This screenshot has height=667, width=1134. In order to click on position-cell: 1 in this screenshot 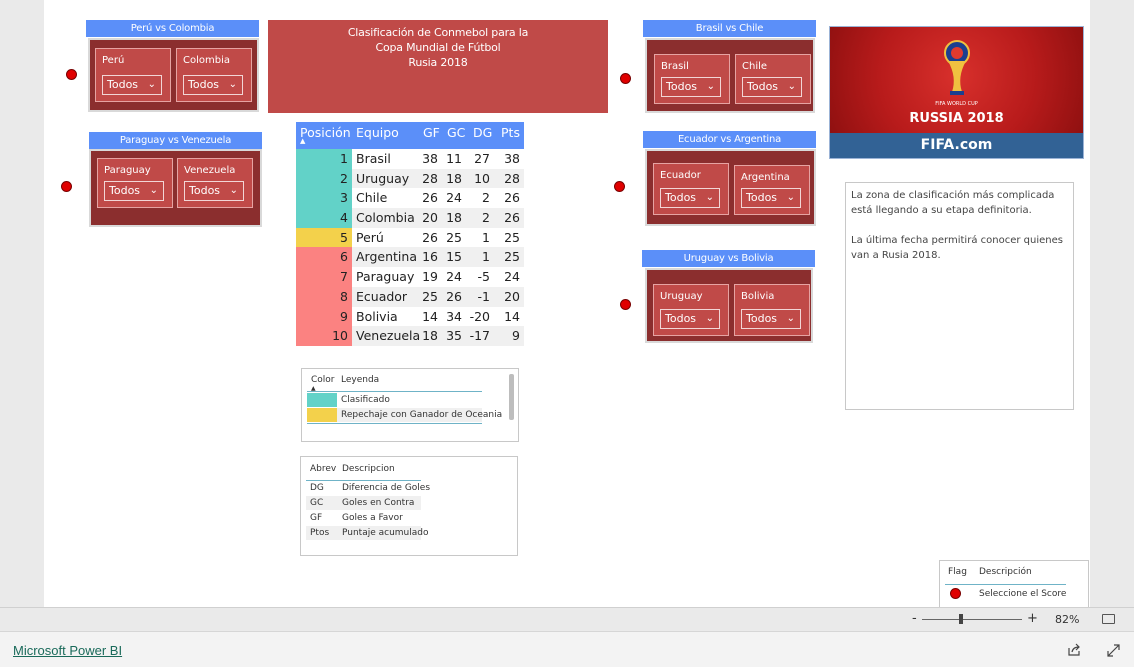, I will do `click(324, 159)`.